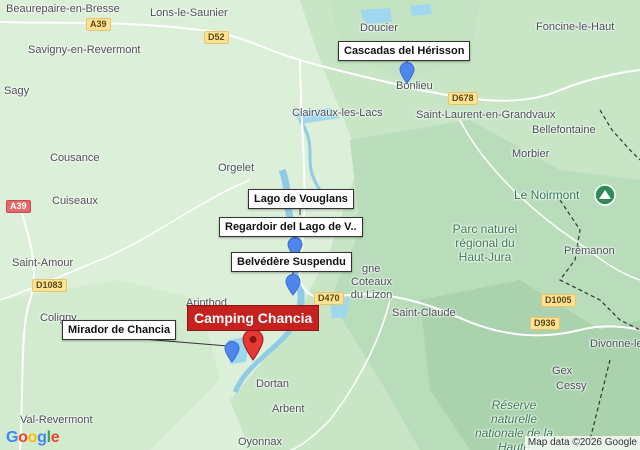 The image size is (640, 450). Describe the element at coordinates (288, 409) in the screenshot. I see `place-arbent: Arbent` at that location.